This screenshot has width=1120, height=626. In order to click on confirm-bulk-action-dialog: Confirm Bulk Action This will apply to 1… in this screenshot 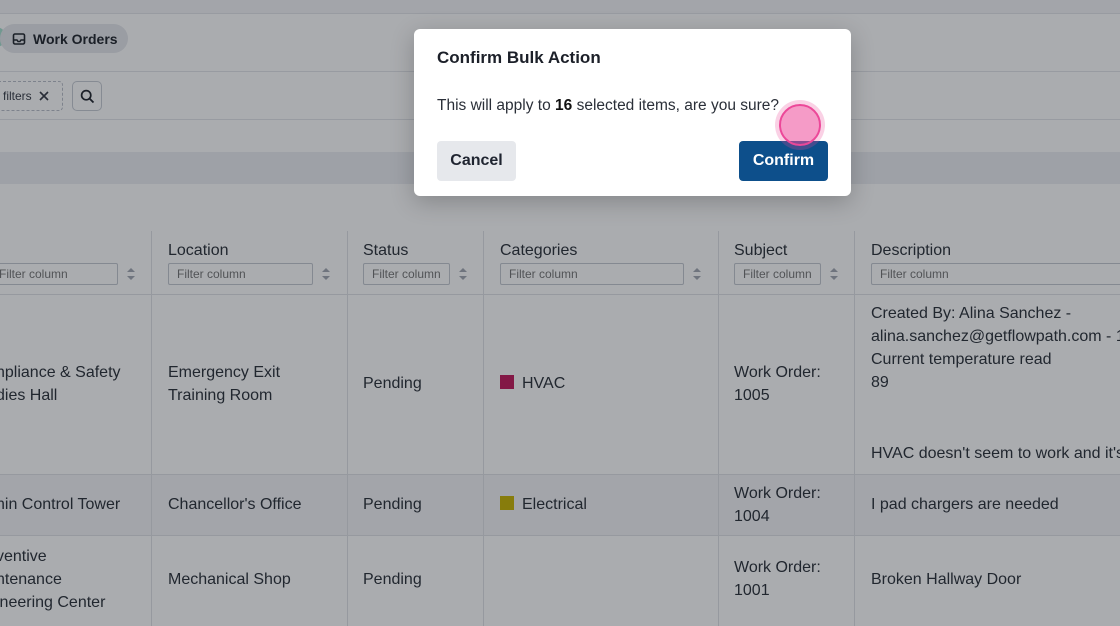, I will do `click(632, 112)`.